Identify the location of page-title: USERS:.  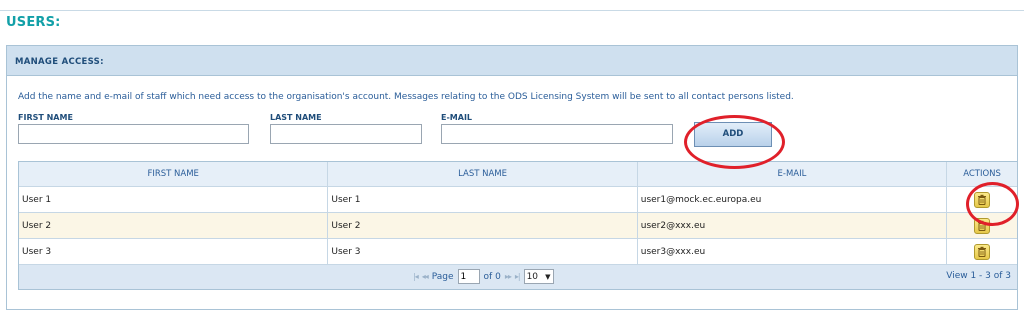
(33, 22).